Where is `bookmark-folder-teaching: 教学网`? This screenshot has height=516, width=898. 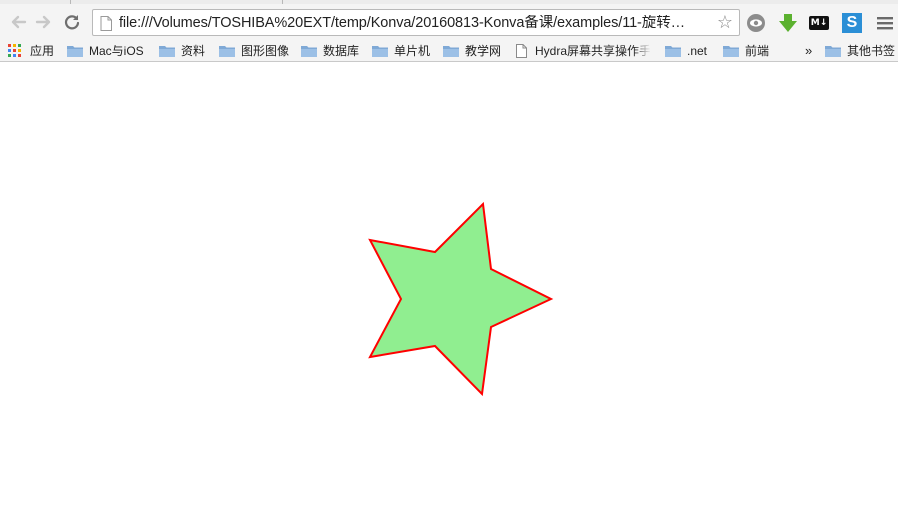
bookmark-folder-teaching: 教学网 is located at coordinates (472, 50).